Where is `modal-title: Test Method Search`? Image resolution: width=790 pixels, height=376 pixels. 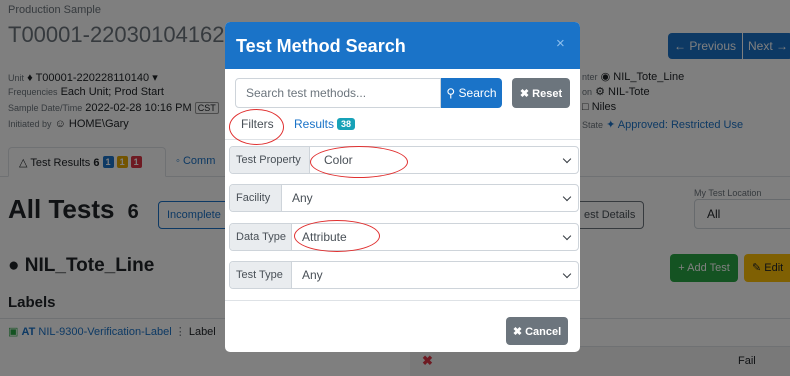
modal-title: Test Method Search is located at coordinates (321, 46).